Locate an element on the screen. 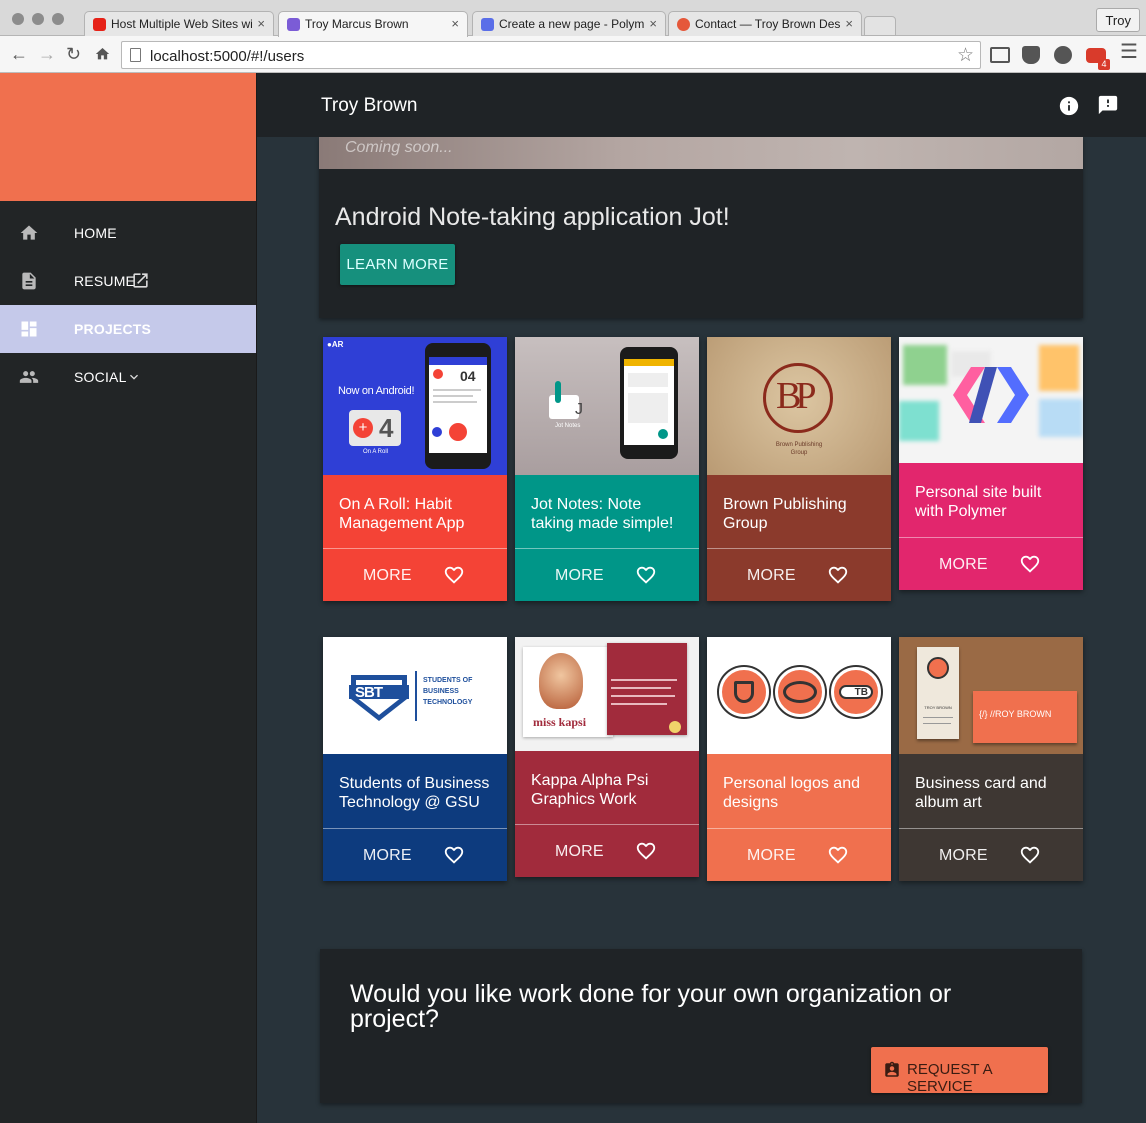 The height and width of the screenshot is (1123, 1146). project-title: Personal site built with Polymer is located at coordinates (991, 500).